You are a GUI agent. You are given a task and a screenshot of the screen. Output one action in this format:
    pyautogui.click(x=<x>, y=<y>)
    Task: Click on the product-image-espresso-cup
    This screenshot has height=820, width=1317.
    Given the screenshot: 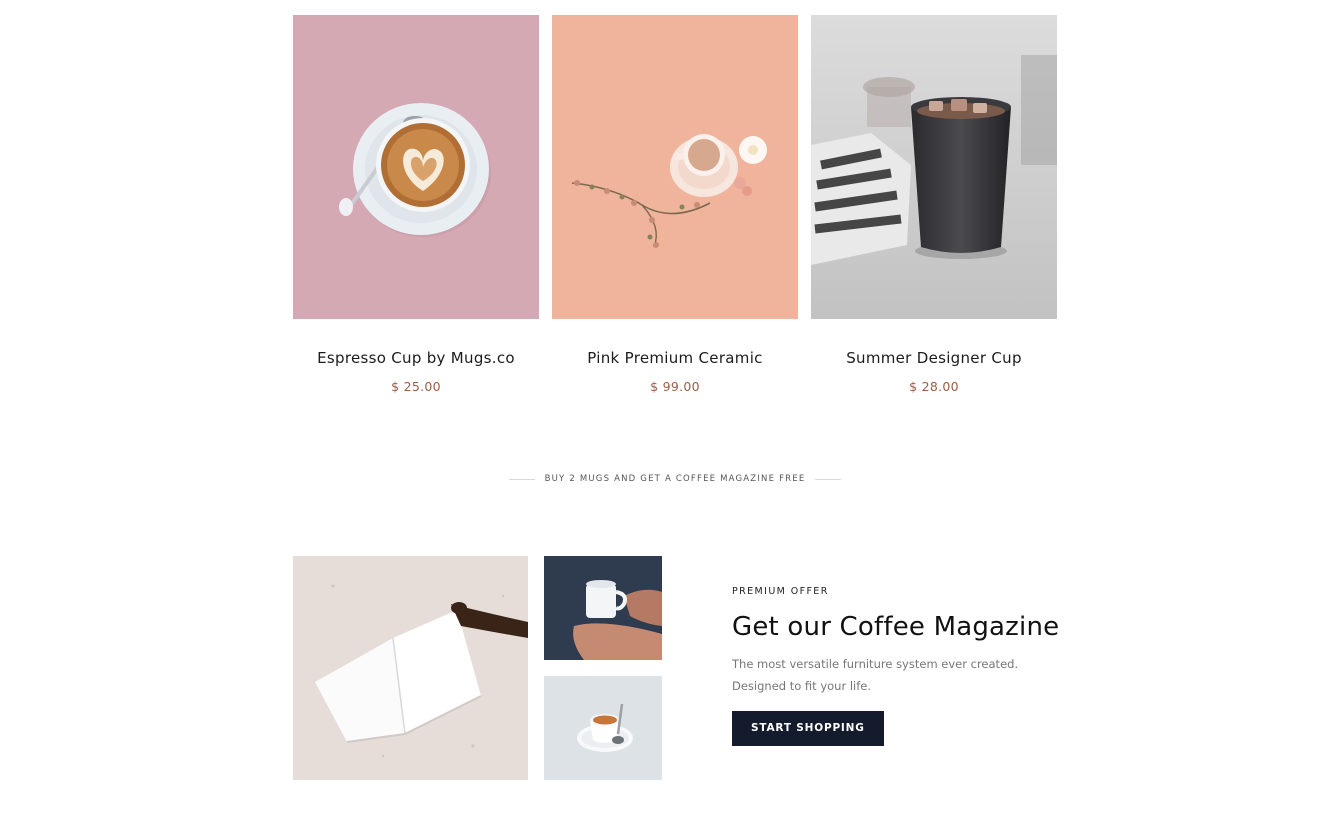 What is the action you would take?
    pyautogui.click(x=416, y=167)
    